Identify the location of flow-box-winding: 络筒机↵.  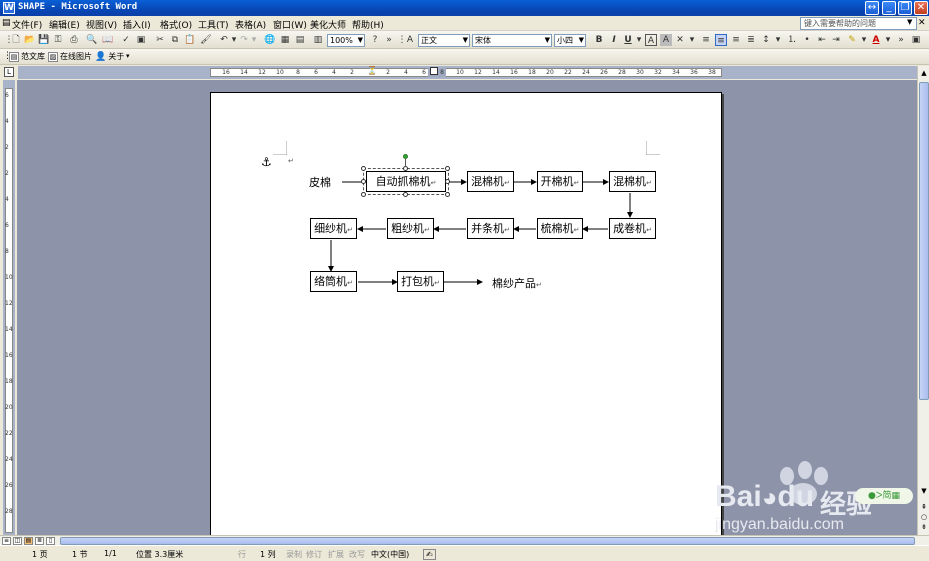
(333, 281).